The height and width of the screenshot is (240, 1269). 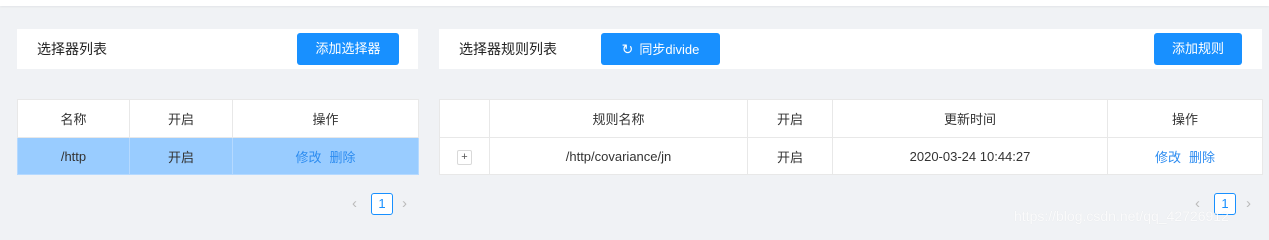 What do you see at coordinates (850, 49) in the screenshot?
I see `rule-panel-header: 选择器规则列表 ↻ 同步divide 添加规则` at bounding box center [850, 49].